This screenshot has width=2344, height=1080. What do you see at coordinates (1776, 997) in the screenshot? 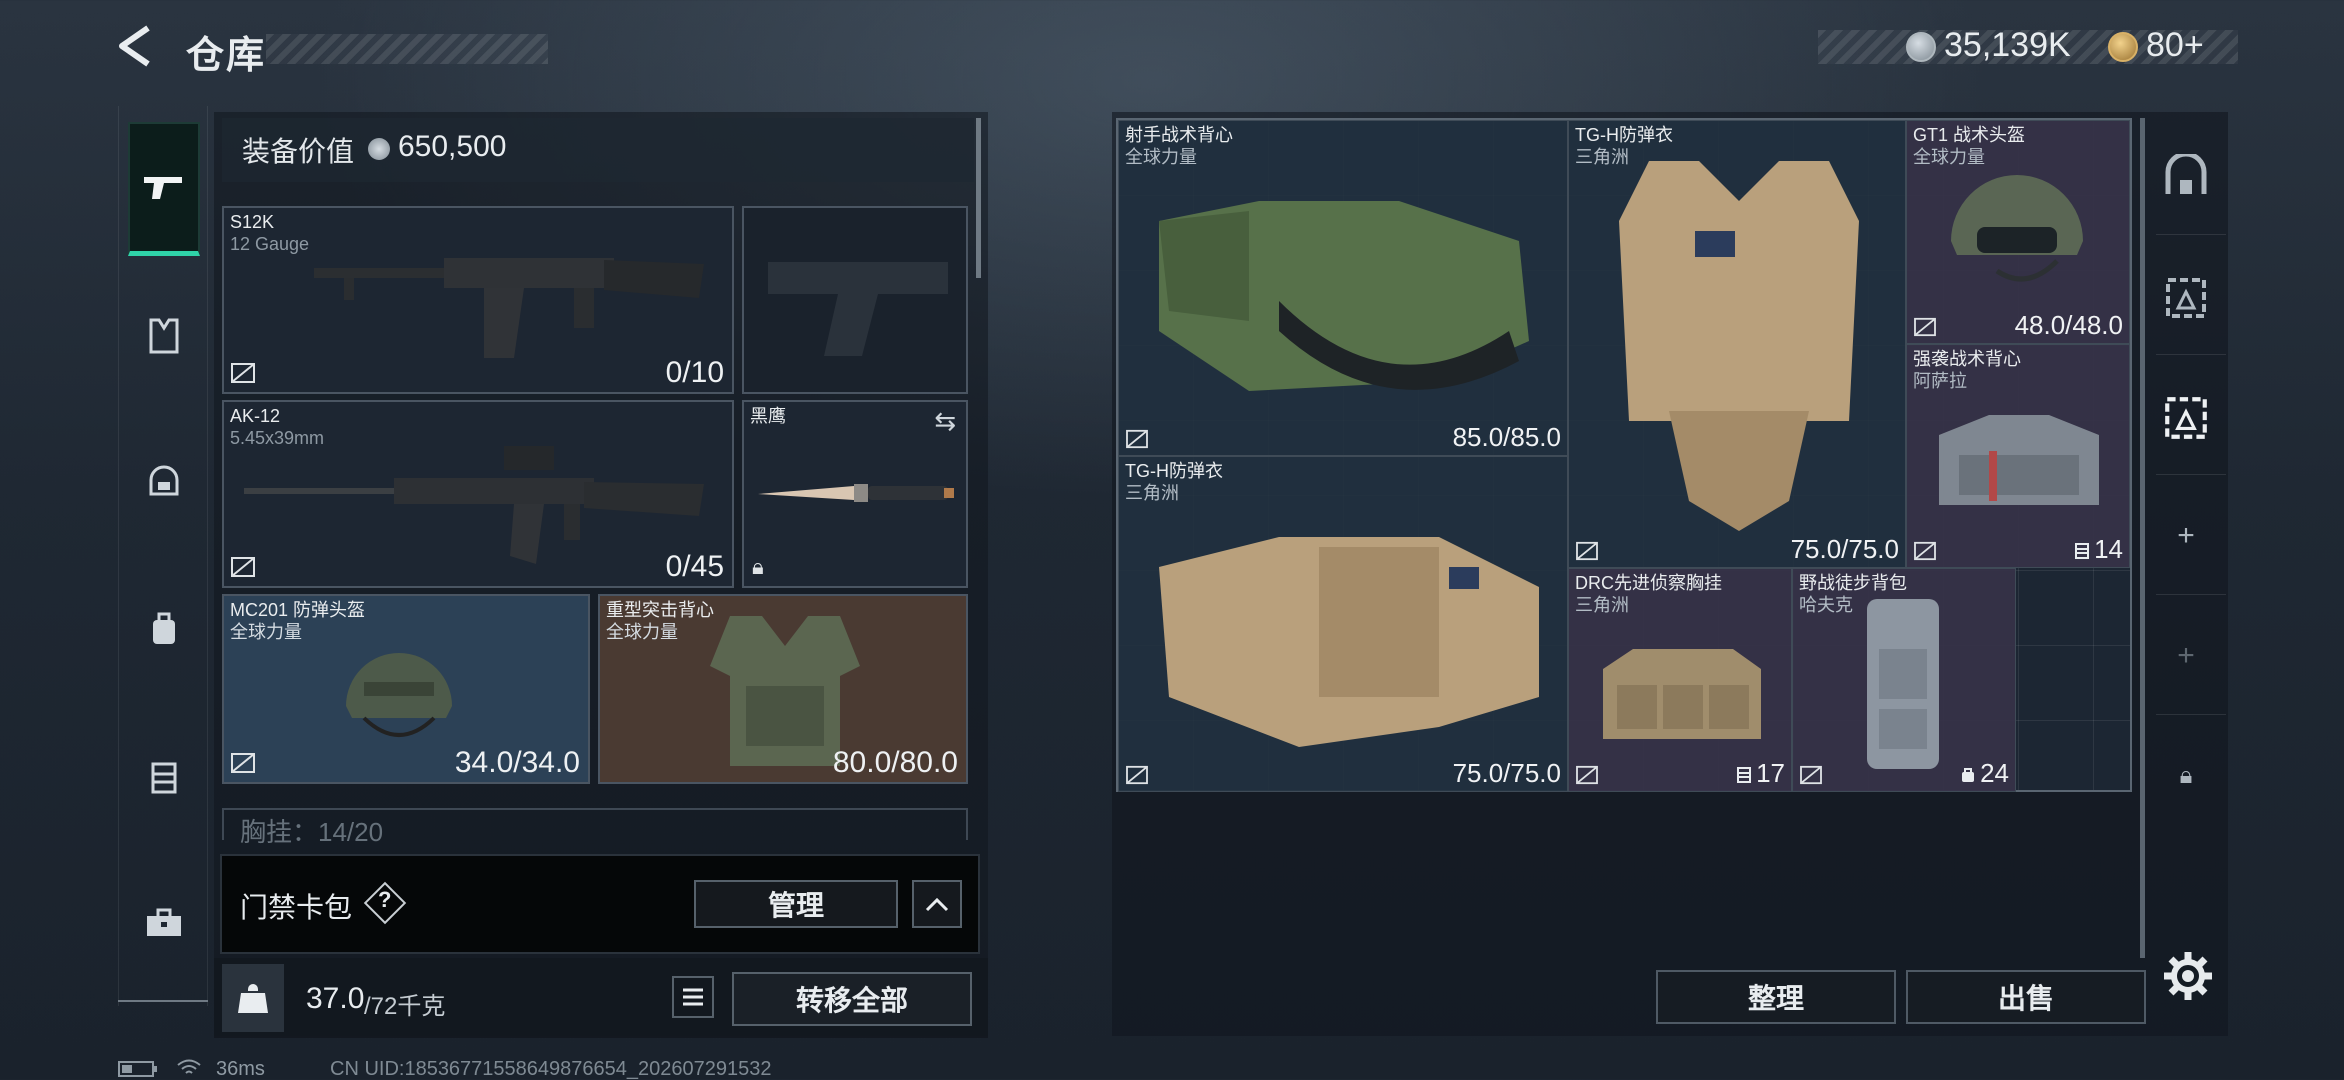
I see `sort-button: 整理` at bounding box center [1776, 997].